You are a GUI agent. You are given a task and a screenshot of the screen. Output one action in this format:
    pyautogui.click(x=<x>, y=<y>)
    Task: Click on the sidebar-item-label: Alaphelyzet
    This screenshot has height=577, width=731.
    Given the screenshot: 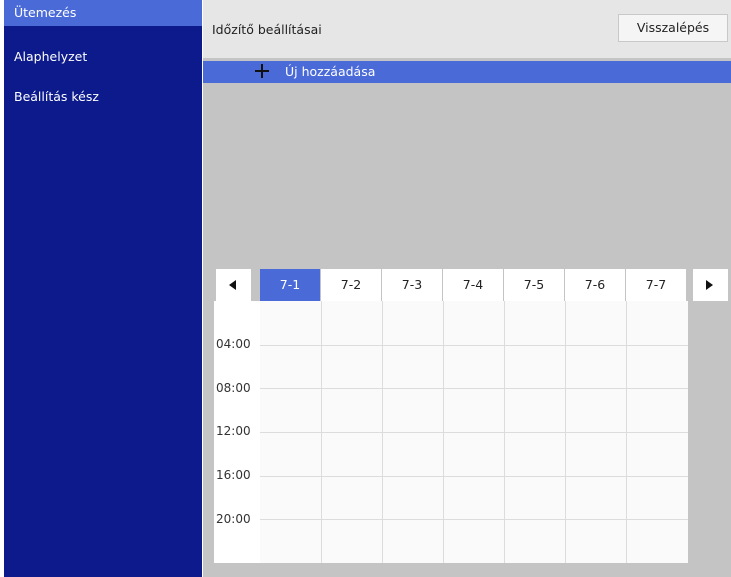 What is the action you would take?
    pyautogui.click(x=51, y=56)
    